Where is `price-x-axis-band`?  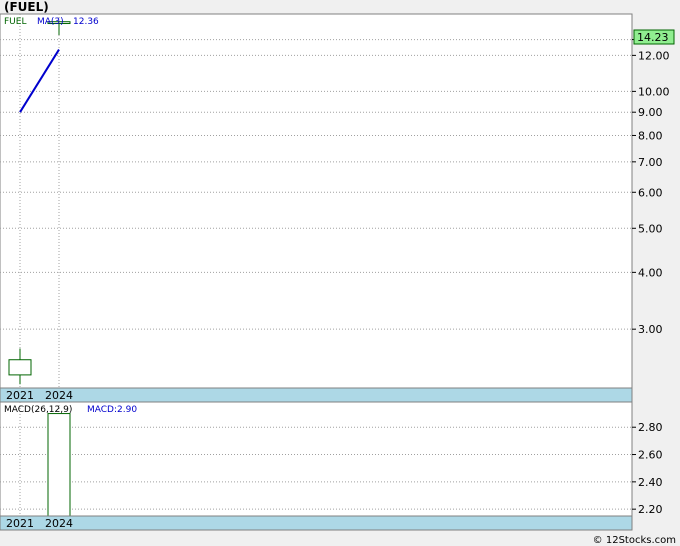 price-x-axis-band is located at coordinates (316, 395).